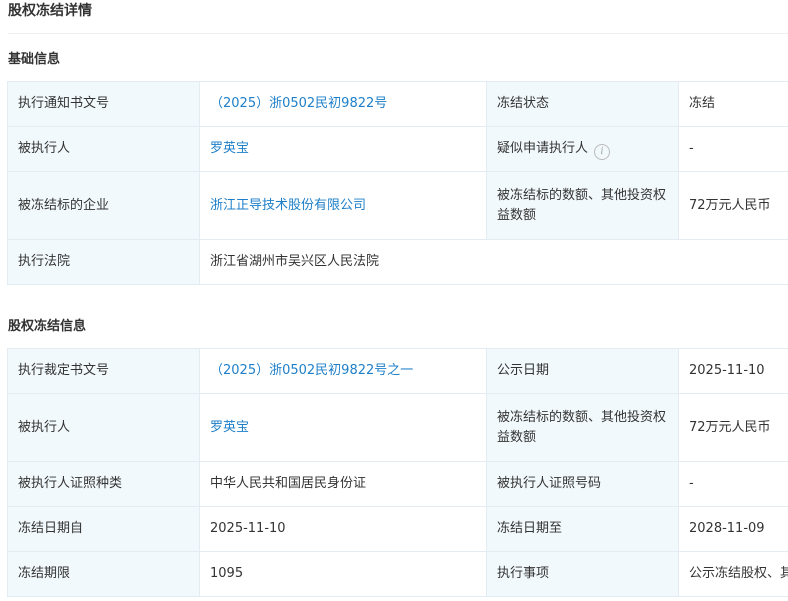 This screenshot has width=788, height=601. I want to click on notice-number-link: （2025）浙0502民初9822号, so click(298, 103).